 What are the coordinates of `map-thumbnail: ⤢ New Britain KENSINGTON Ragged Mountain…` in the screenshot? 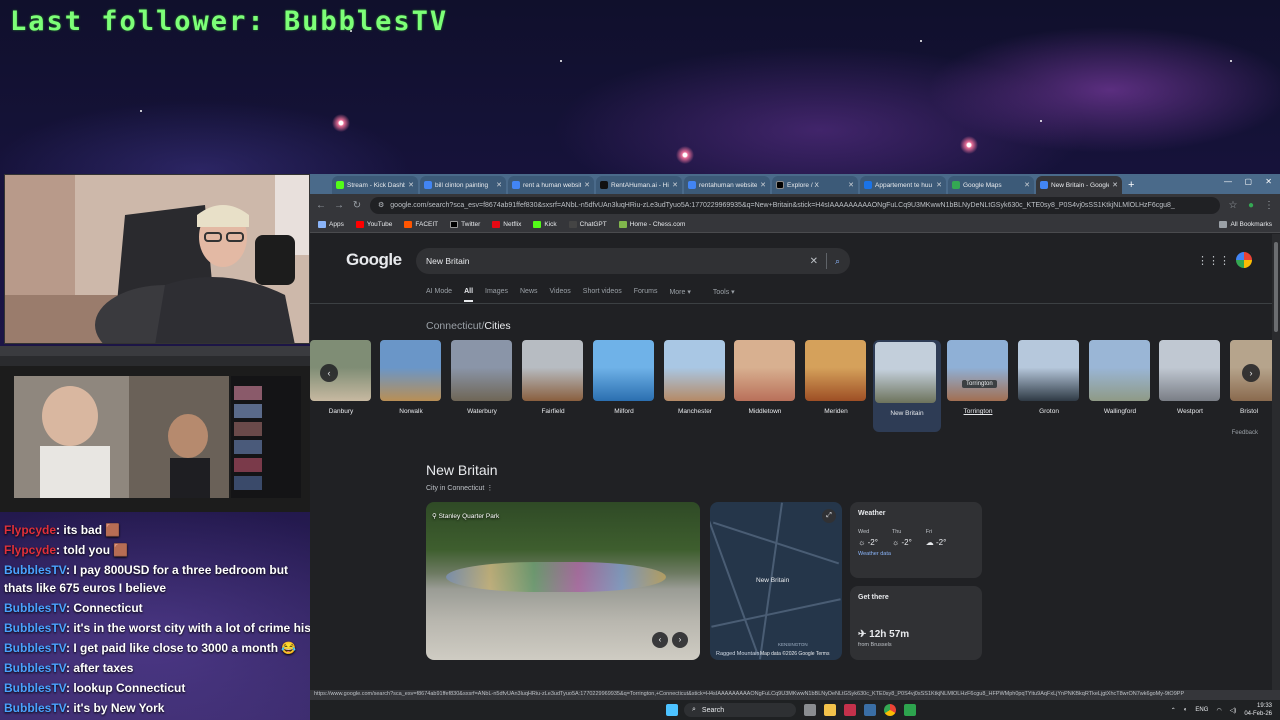 It's located at (776, 581).